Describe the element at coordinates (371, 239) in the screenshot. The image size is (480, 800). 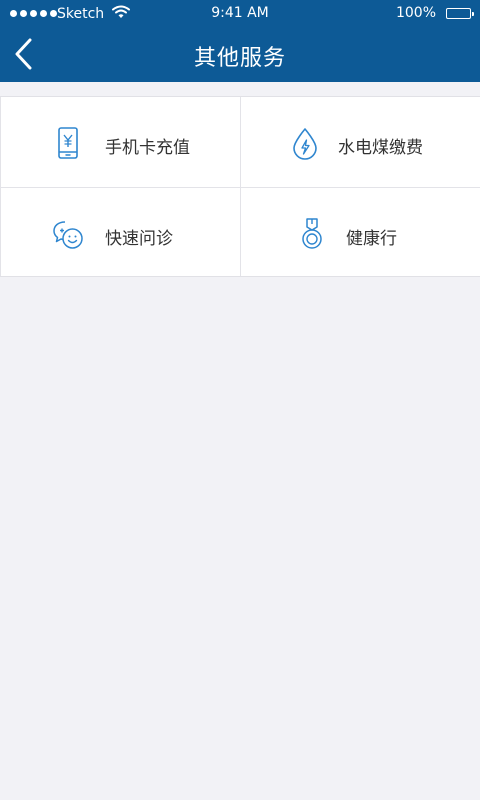
I see `service-label: 健康行` at that location.